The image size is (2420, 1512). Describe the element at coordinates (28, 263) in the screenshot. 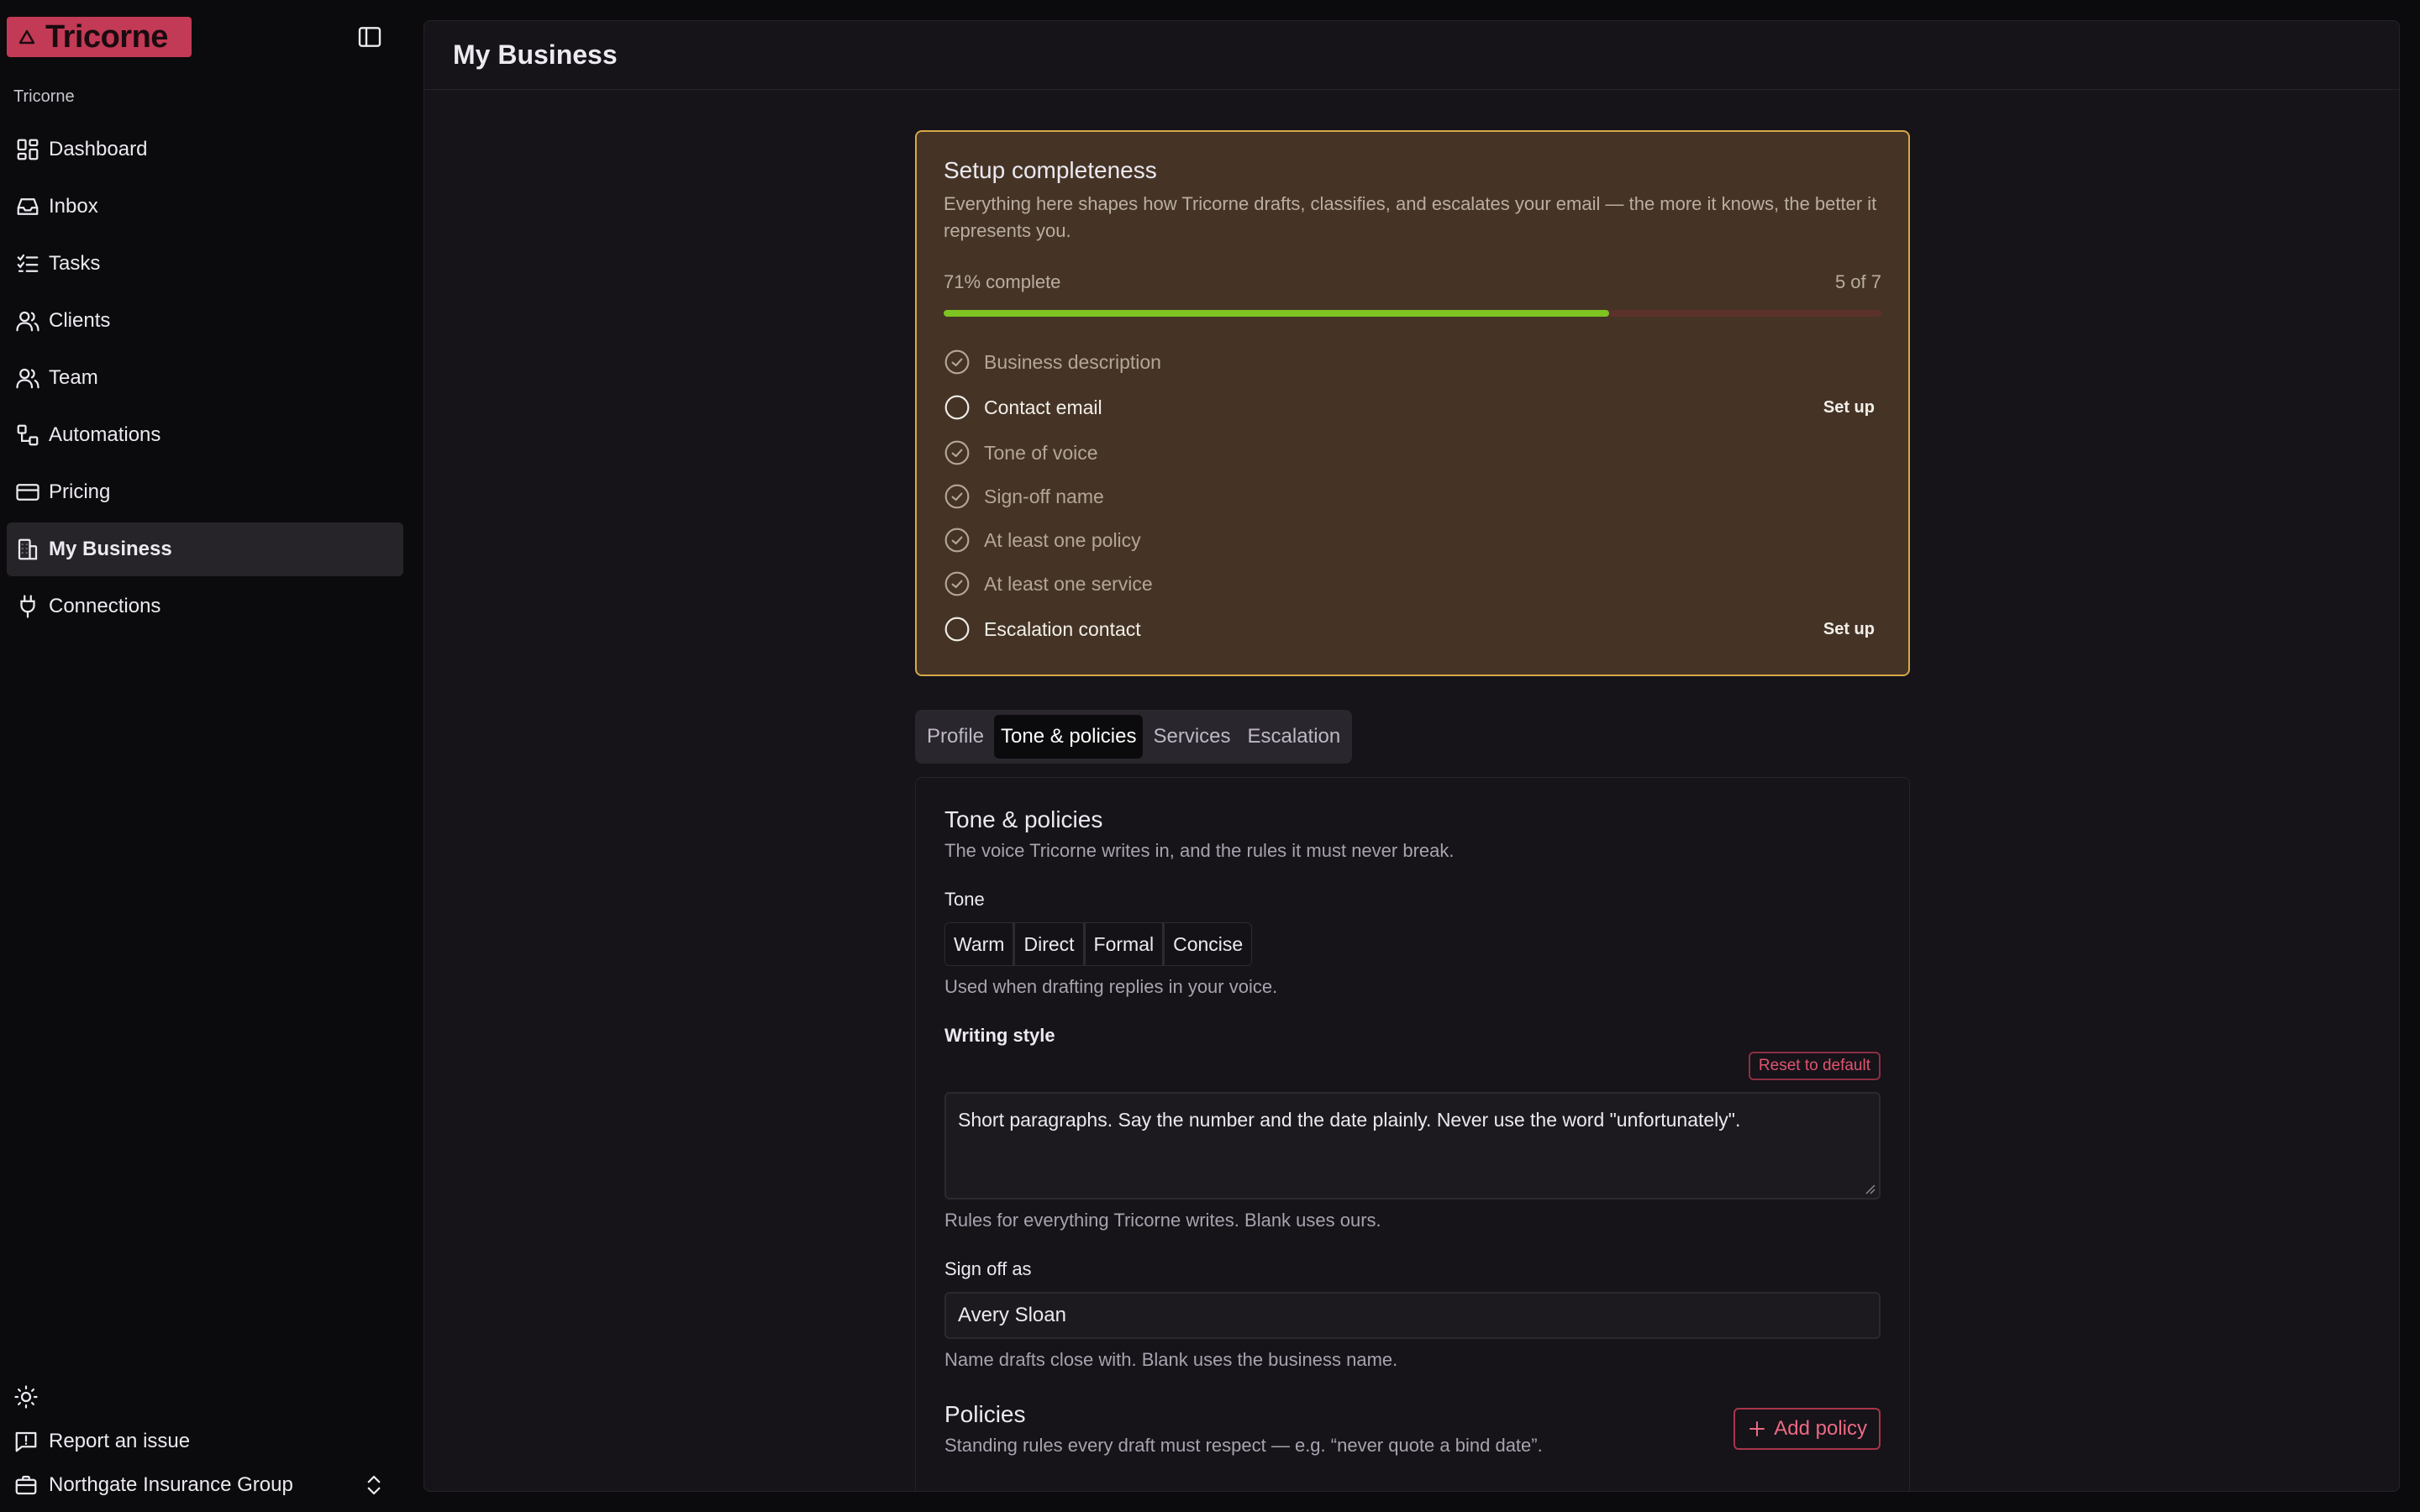

I see `tasks-icon` at that location.